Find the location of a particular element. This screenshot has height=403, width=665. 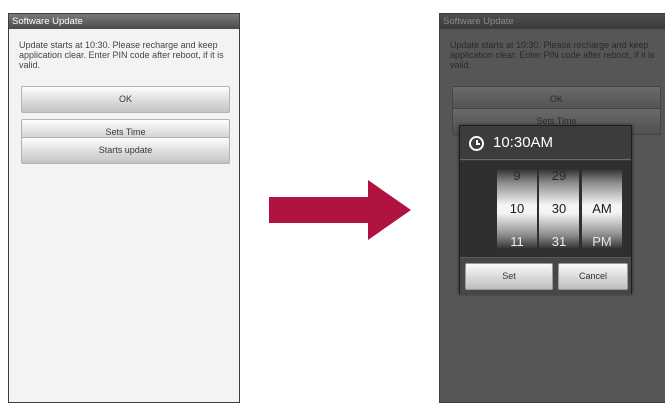

hour-wheel: 9 10 11 is located at coordinates (517, 209).